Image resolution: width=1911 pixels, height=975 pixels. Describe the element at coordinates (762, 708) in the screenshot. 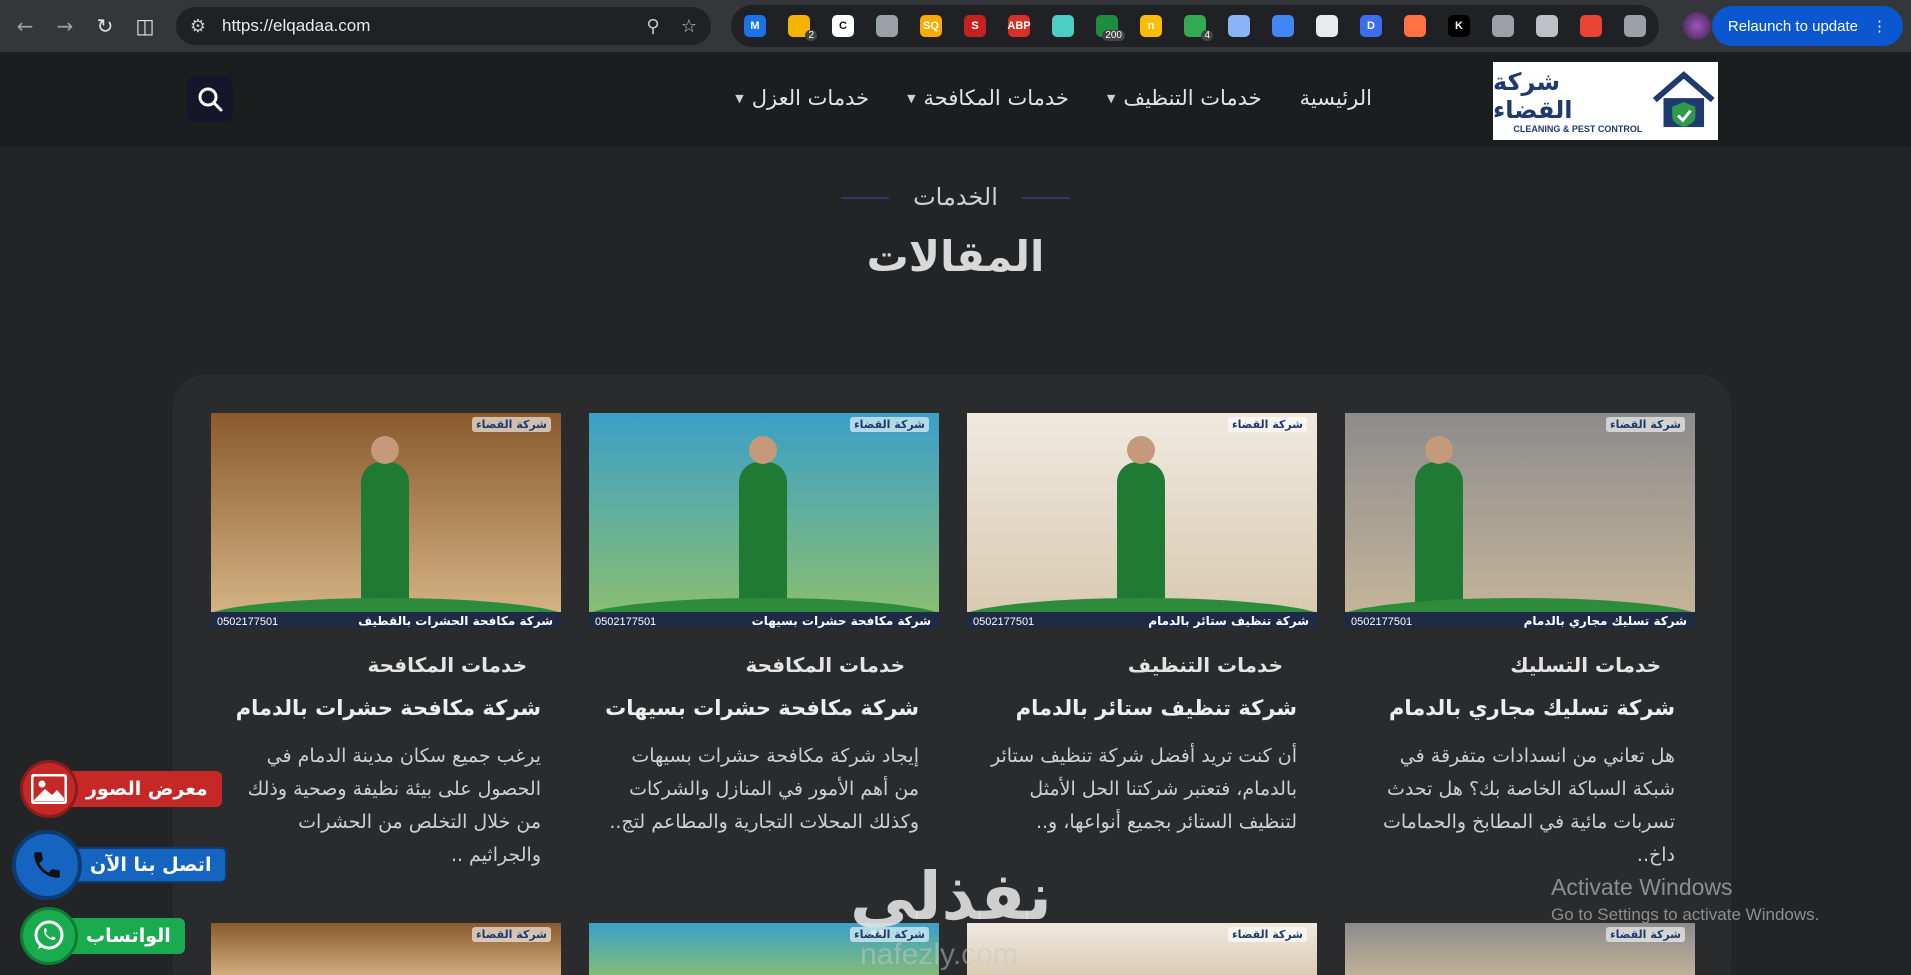

I see `article-title: شركة مكافحة حشرات بسيهات` at that location.